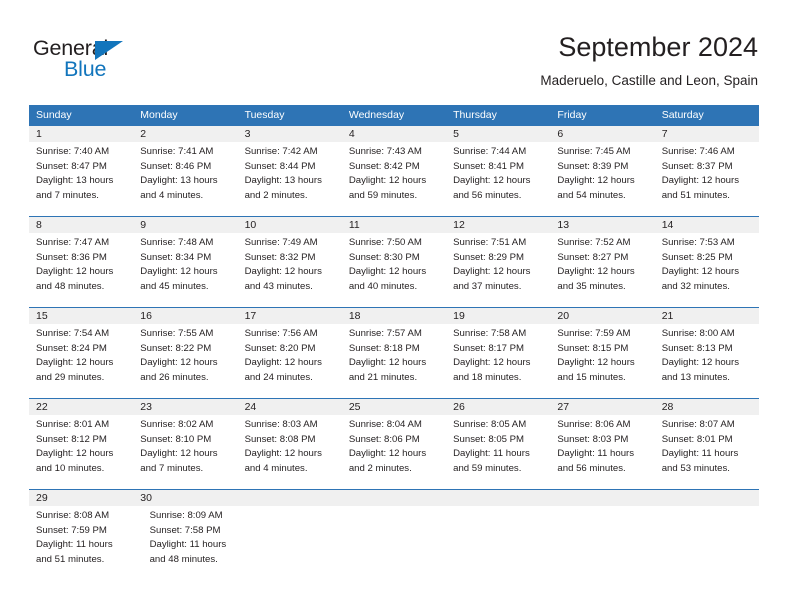 This screenshot has width=792, height=612. Describe the element at coordinates (81, 498) in the screenshot. I see `day-number: 29` at that location.